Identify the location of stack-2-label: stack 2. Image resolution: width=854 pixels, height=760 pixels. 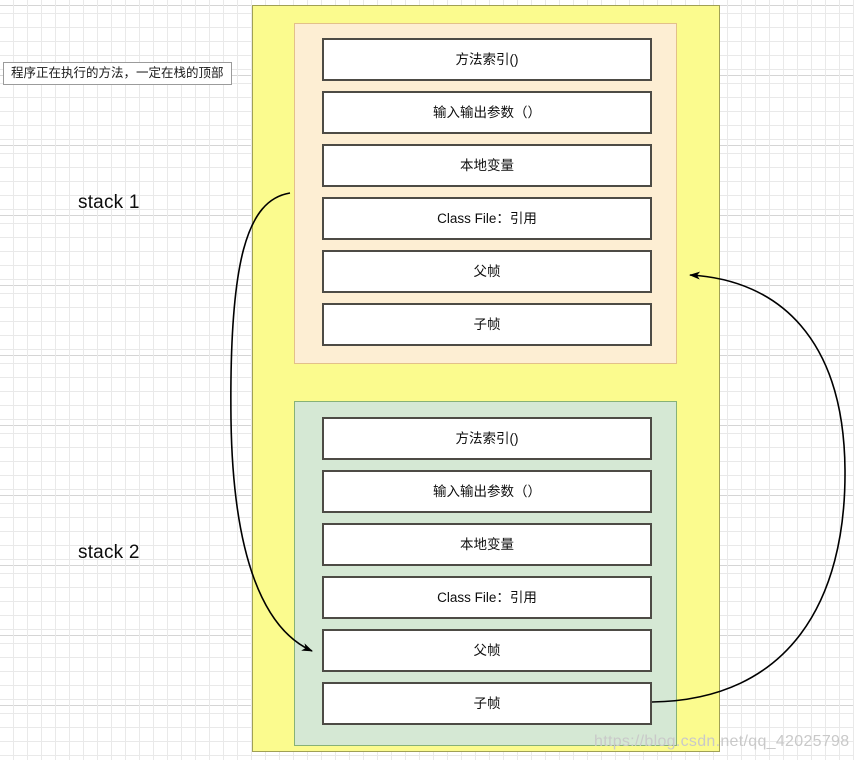
(109, 552).